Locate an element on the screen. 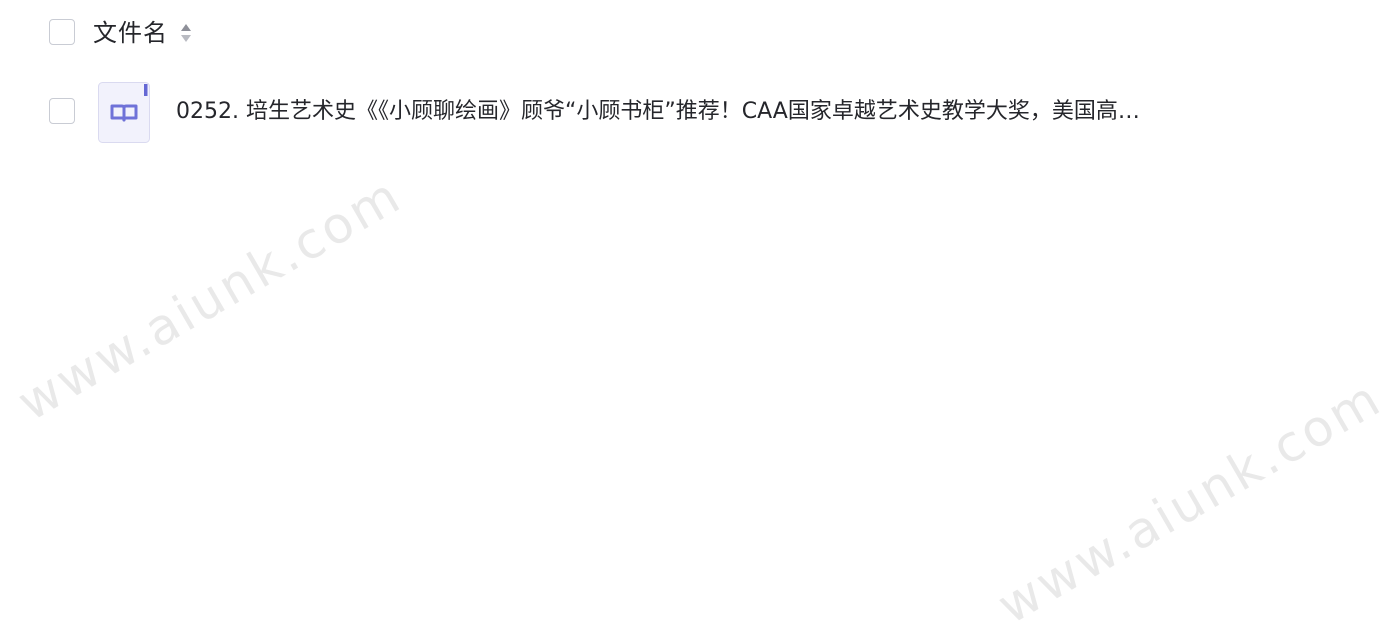 The image size is (1384, 635). select-all-checkbox is located at coordinates (62, 32).